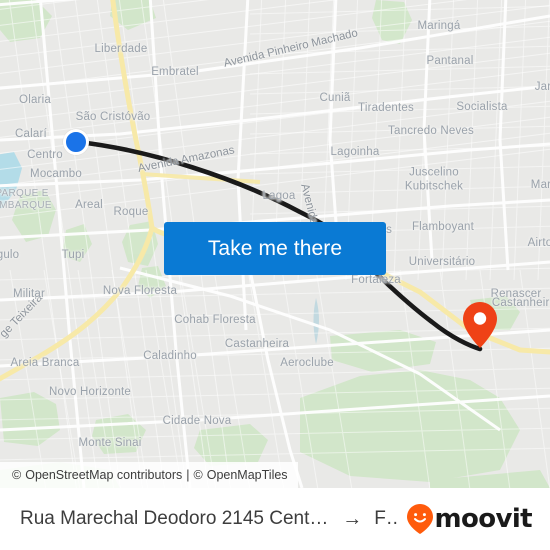  Describe the element at coordinates (480, 325) in the screenshot. I see `destination-pin-marker` at that location.